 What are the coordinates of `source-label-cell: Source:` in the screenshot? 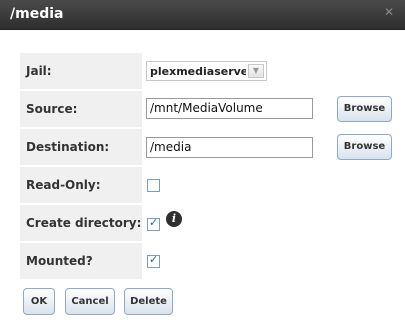 It's located at (81, 109).